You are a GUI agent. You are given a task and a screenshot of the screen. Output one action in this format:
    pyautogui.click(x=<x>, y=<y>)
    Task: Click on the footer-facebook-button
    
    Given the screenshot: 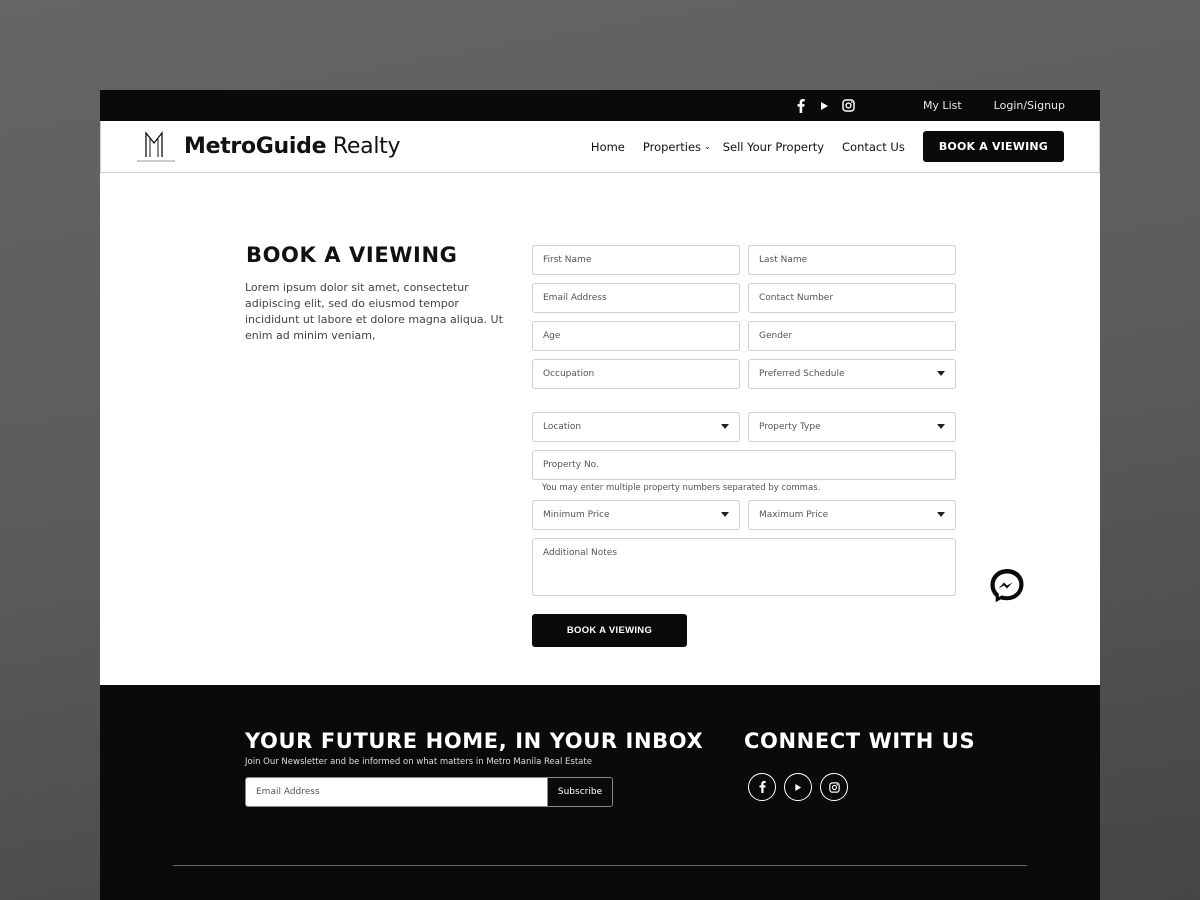 What is the action you would take?
    pyautogui.click(x=762, y=787)
    